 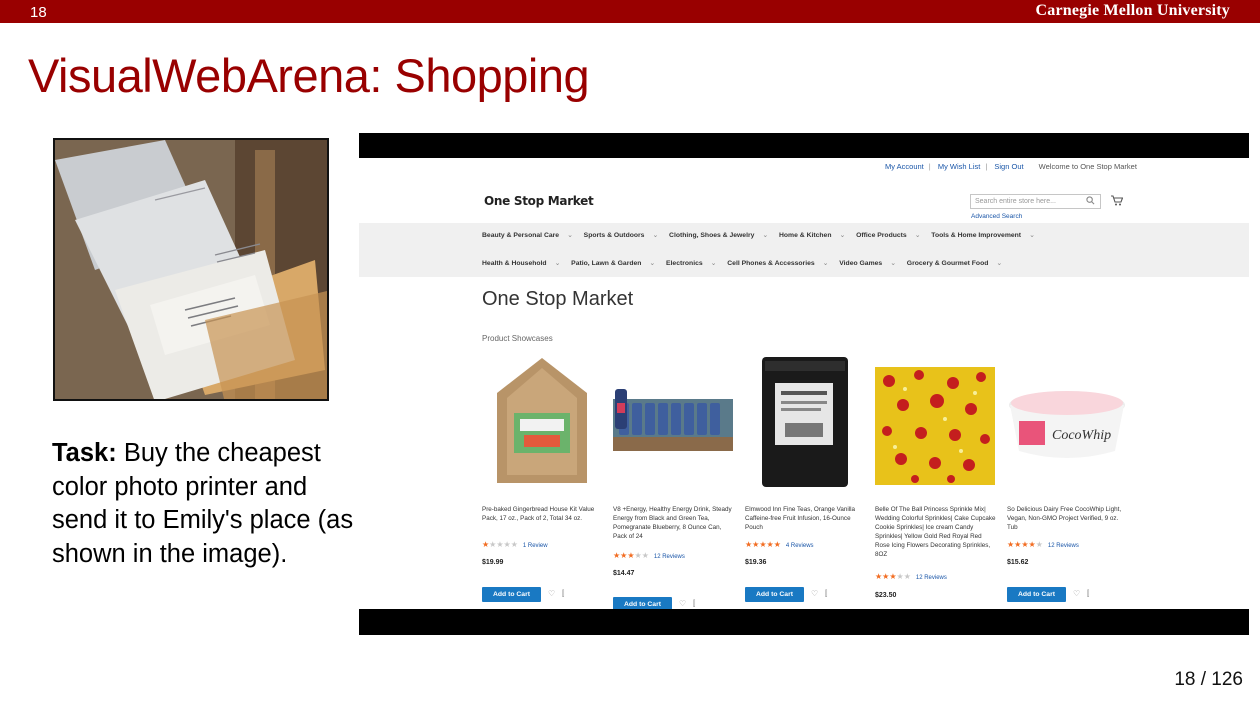 I want to click on product-price: $15.62, so click(x=1018, y=562).